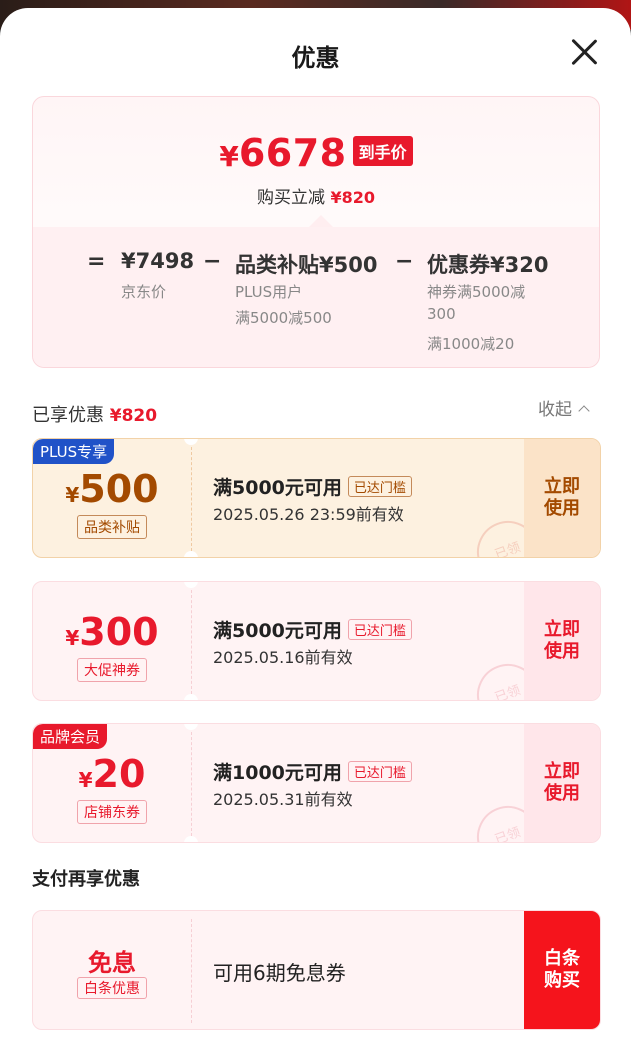 This screenshot has width=631, height=1042. I want to click on chevron-up-icon, so click(584, 411).